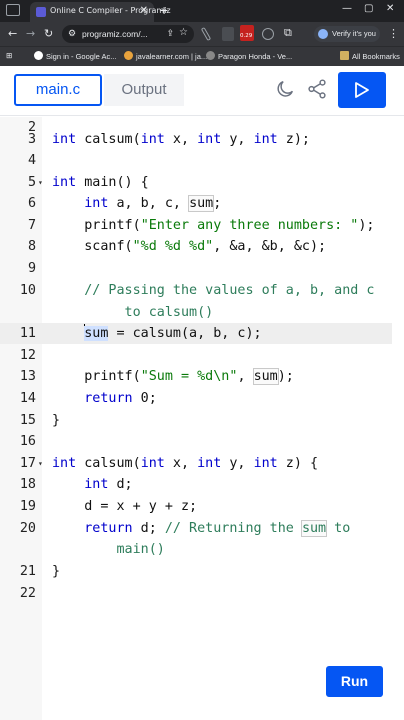 Image resolution: width=404 pixels, height=720 pixels. I want to click on code-line: 3 int calsum(int x, int y, int z);, so click(202, 139).